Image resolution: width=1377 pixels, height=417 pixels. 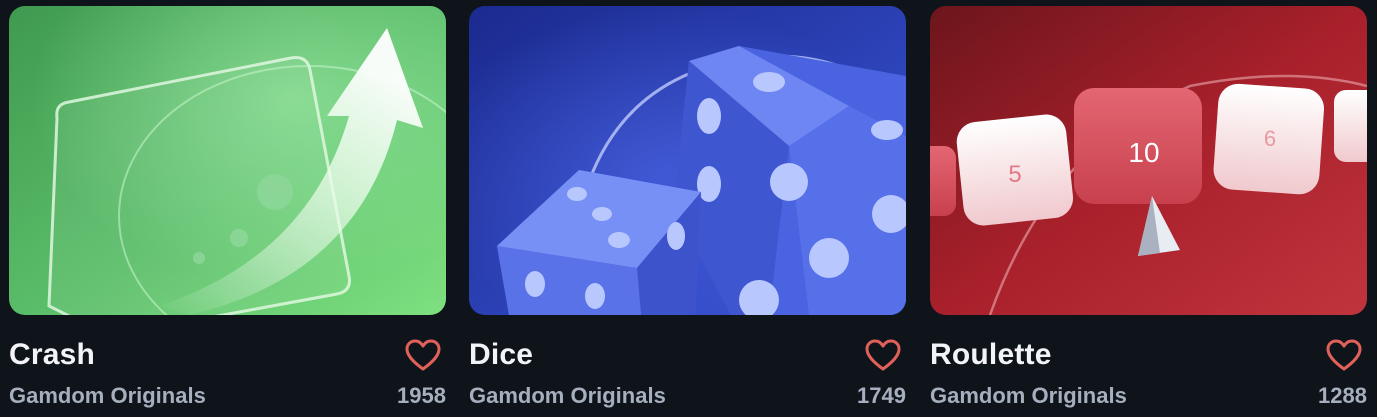 I want to click on roulette-tile-10: 10, so click(x=1143, y=152).